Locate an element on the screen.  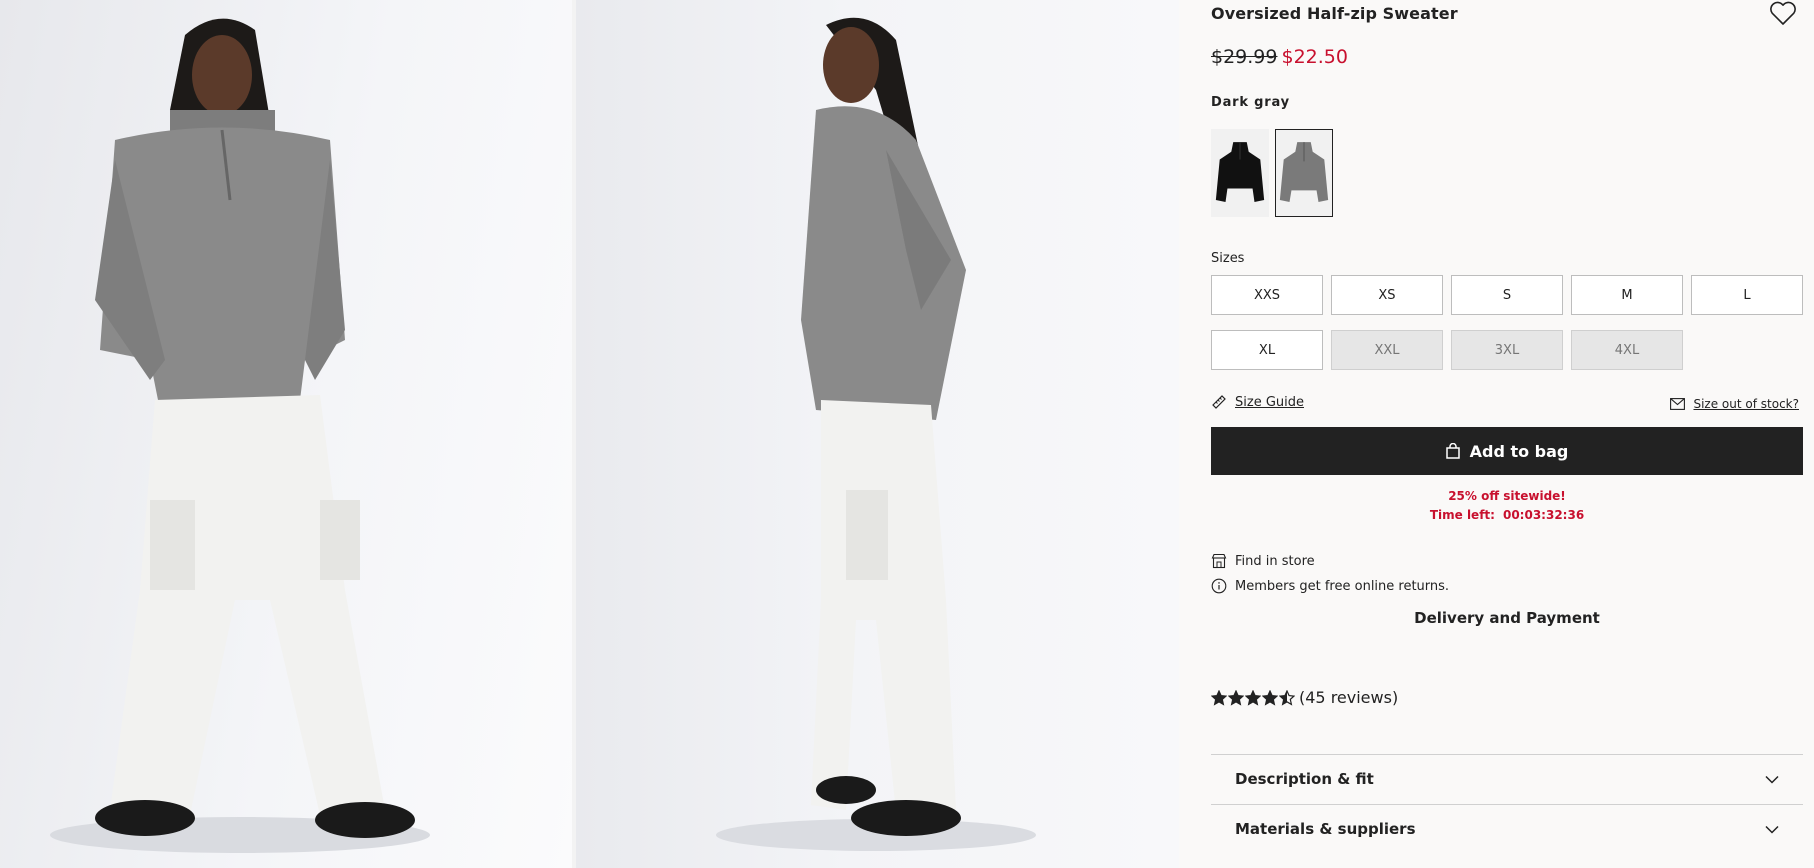
returns-note-text: Members get free online returns. is located at coordinates (1342, 586).